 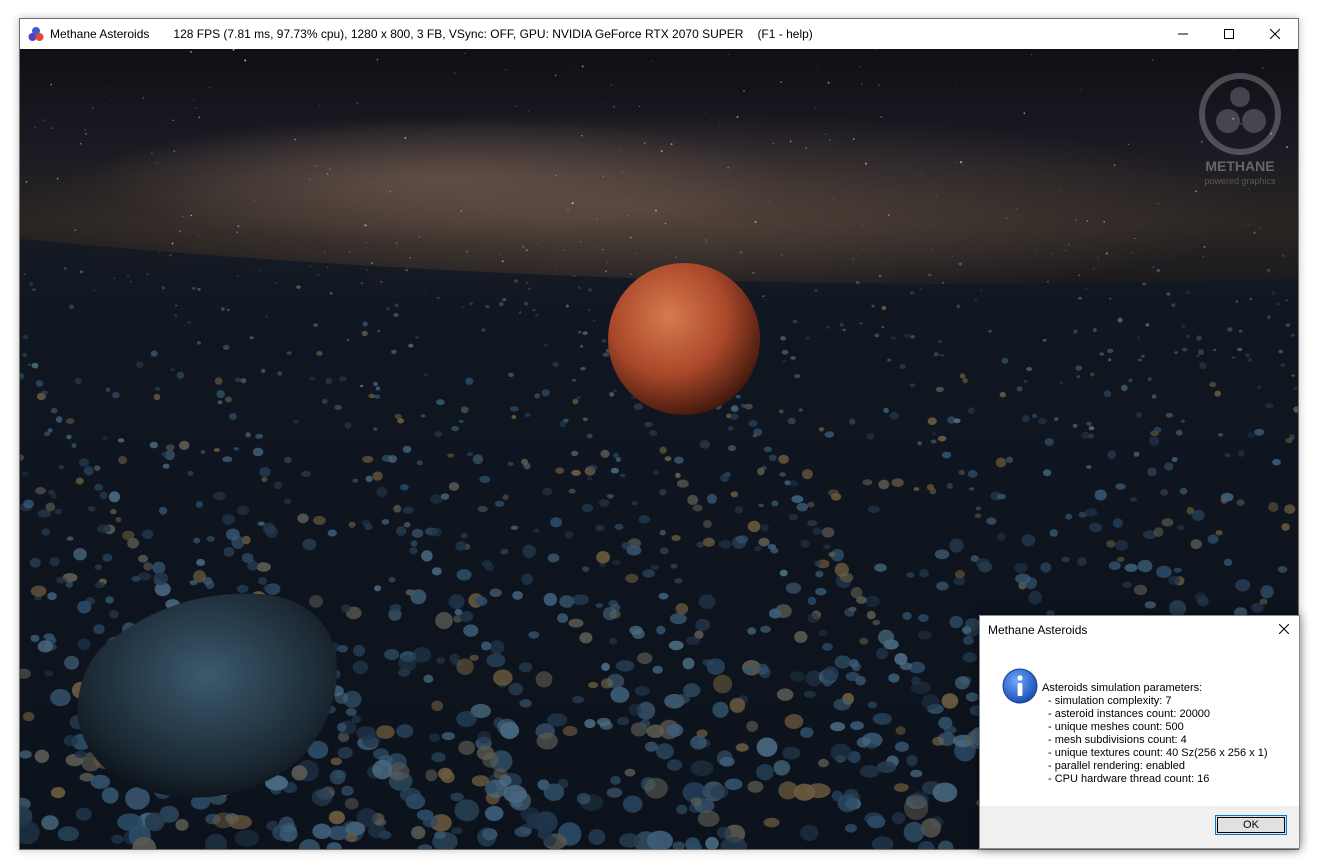 I want to click on list-item: - unique meshes count: 500, so click(x=1116, y=727).